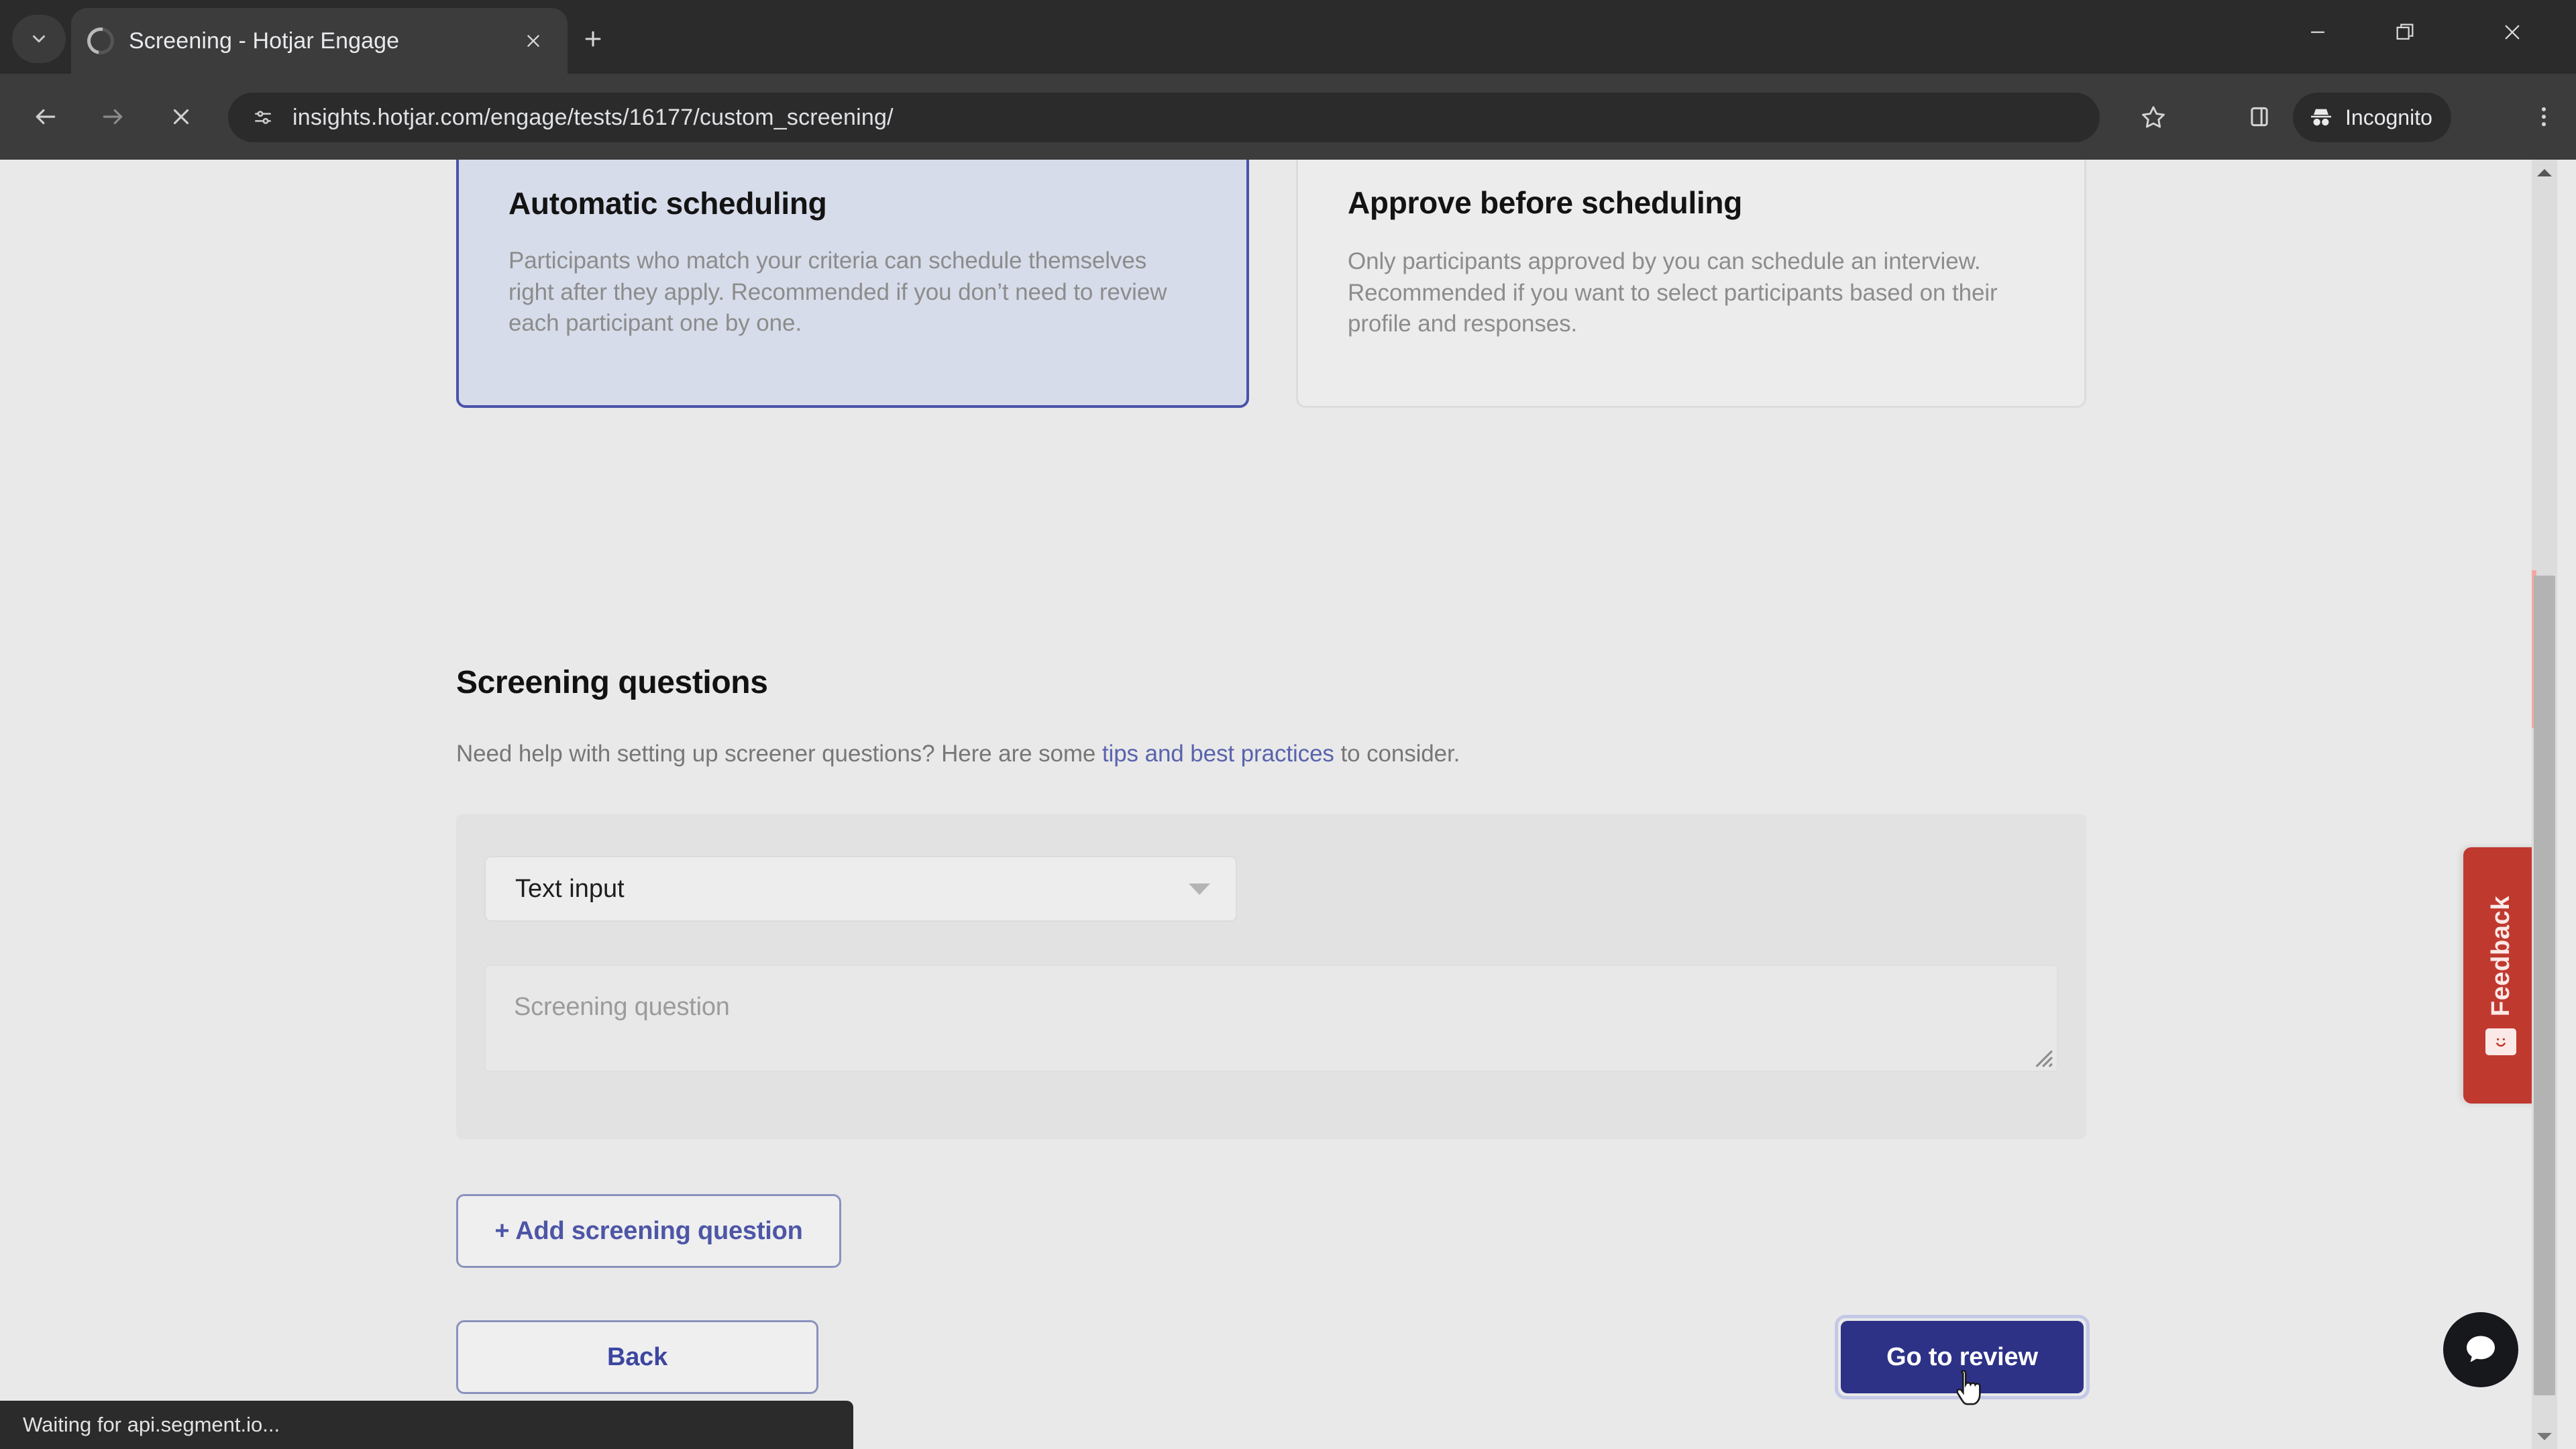 This screenshot has height=1449, width=2576. I want to click on help-text-after: to consider., so click(1397, 754).